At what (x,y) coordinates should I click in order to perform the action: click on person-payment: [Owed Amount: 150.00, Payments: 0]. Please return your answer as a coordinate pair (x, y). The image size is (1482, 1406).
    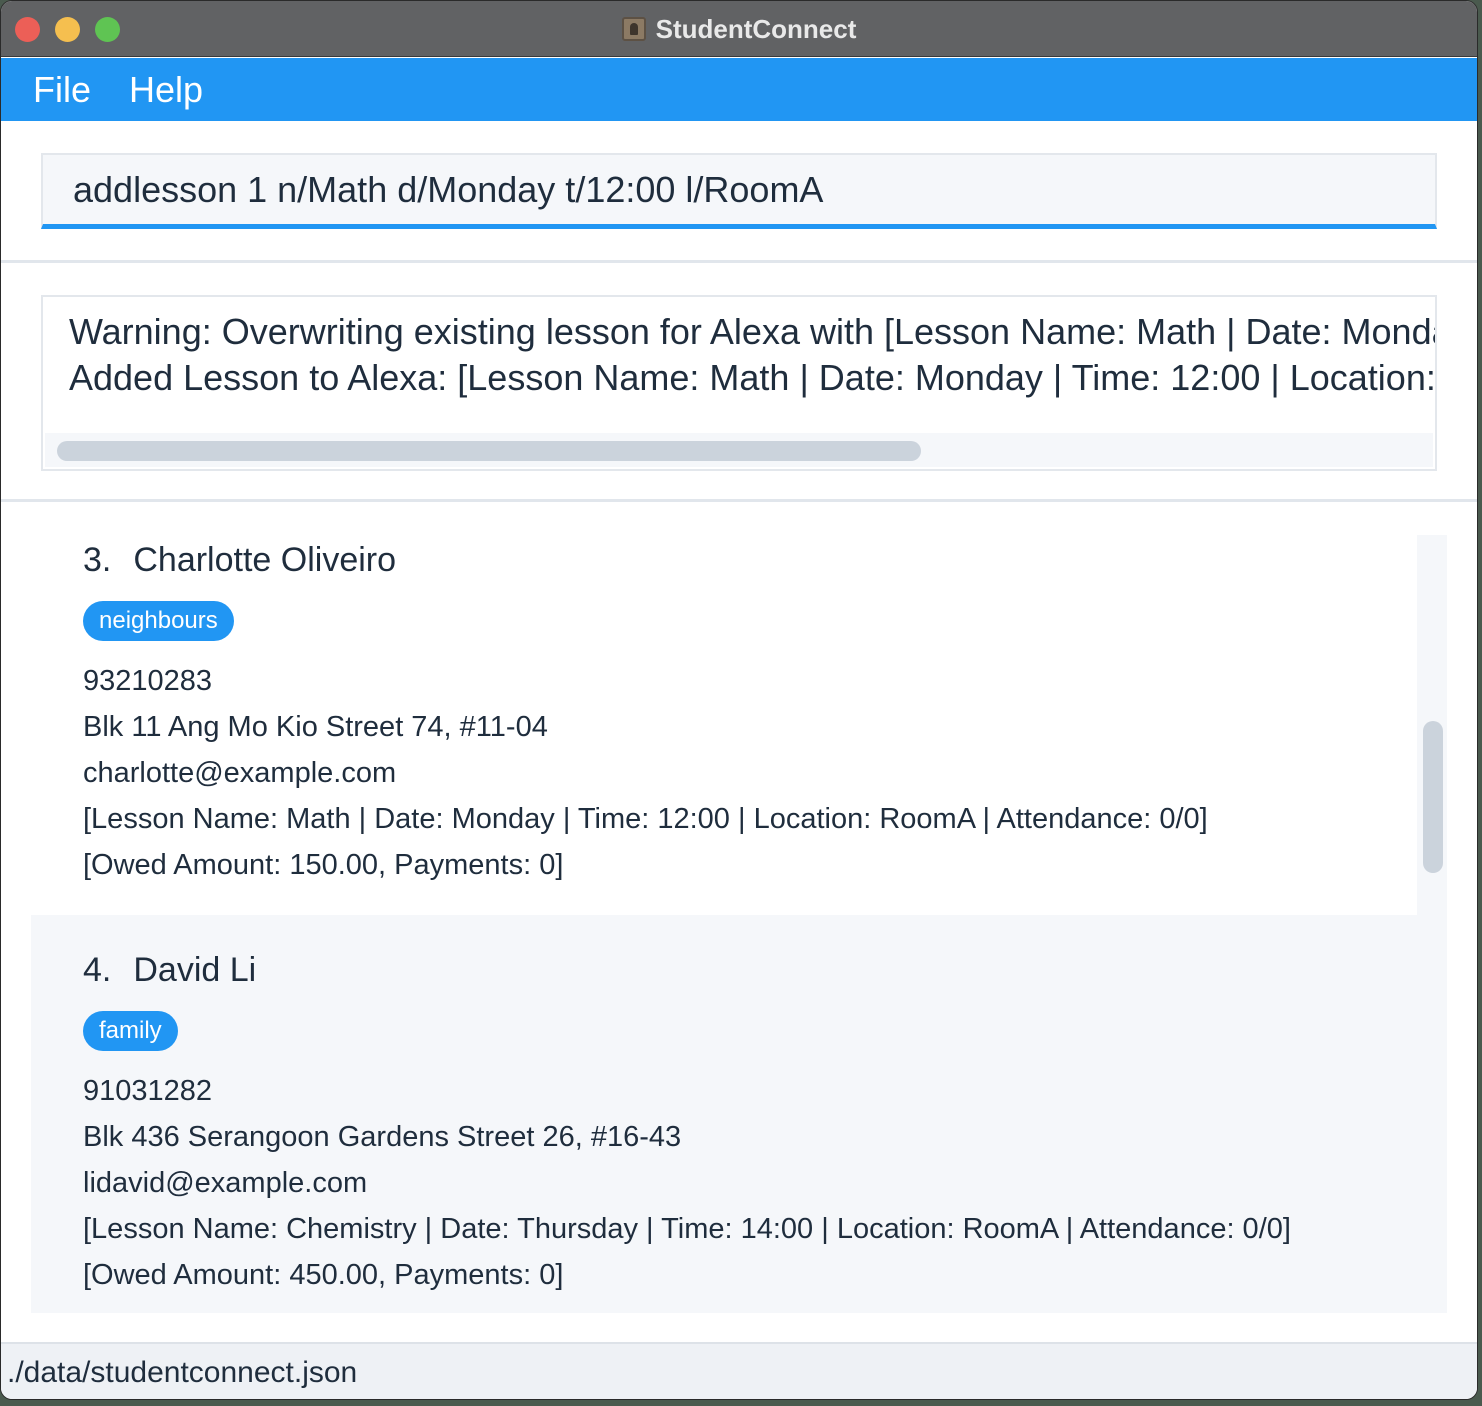
    Looking at the image, I should click on (323, 865).